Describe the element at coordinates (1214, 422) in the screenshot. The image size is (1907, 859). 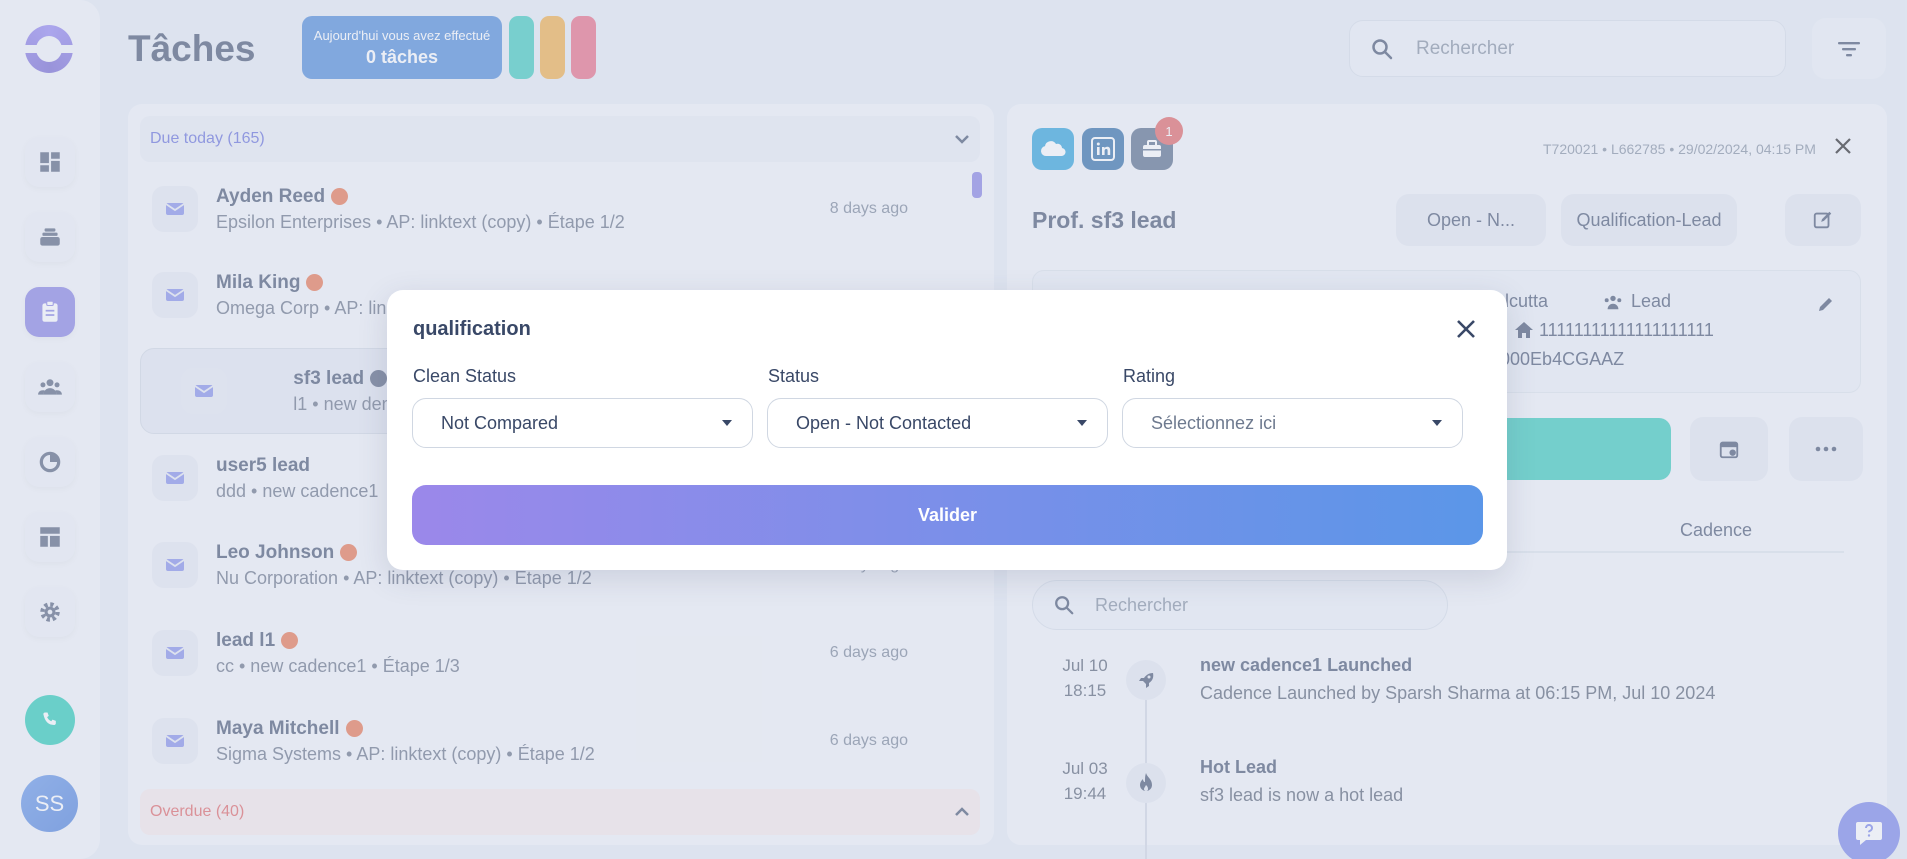
I see `rating-placeholder: Sélectionnez ici` at that location.